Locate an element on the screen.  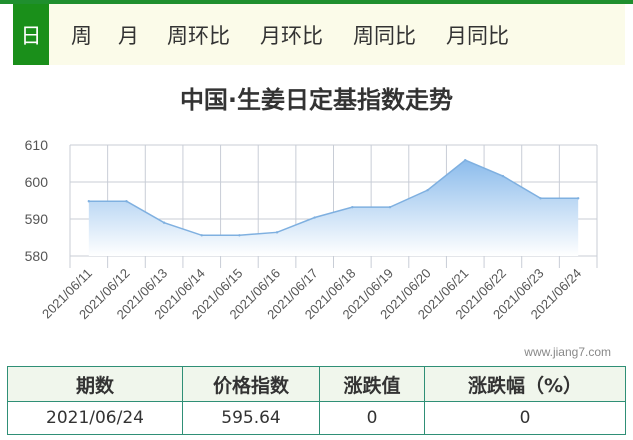
period-tab-bar: 日 周 月 周环比 月环比 周同比 月同比 is located at coordinates (319, 34).